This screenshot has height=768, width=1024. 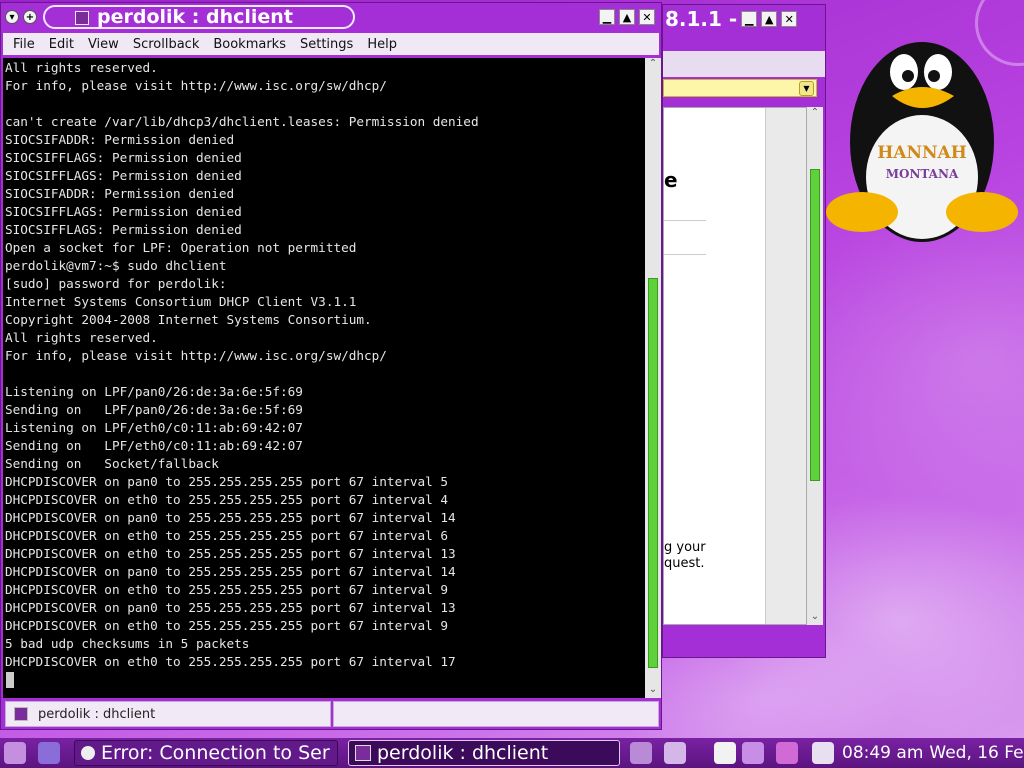 I want to click on background-window-scrollbar: ⌃ ⌄, so click(x=815, y=366).